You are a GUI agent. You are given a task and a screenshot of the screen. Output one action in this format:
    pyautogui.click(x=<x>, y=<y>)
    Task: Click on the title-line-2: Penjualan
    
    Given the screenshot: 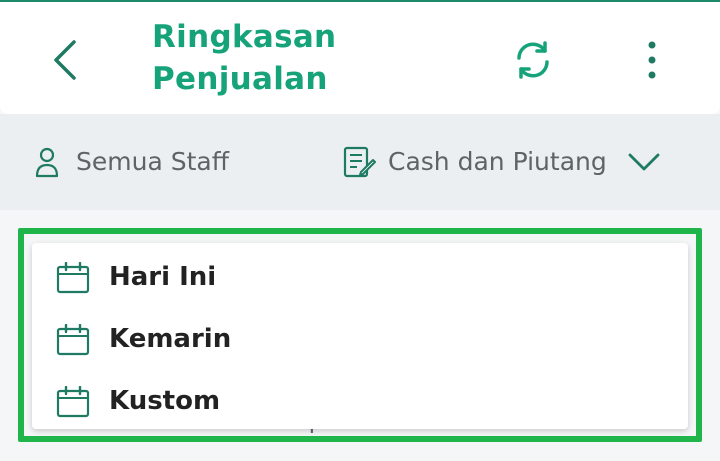 What is the action you would take?
    pyautogui.click(x=240, y=79)
    